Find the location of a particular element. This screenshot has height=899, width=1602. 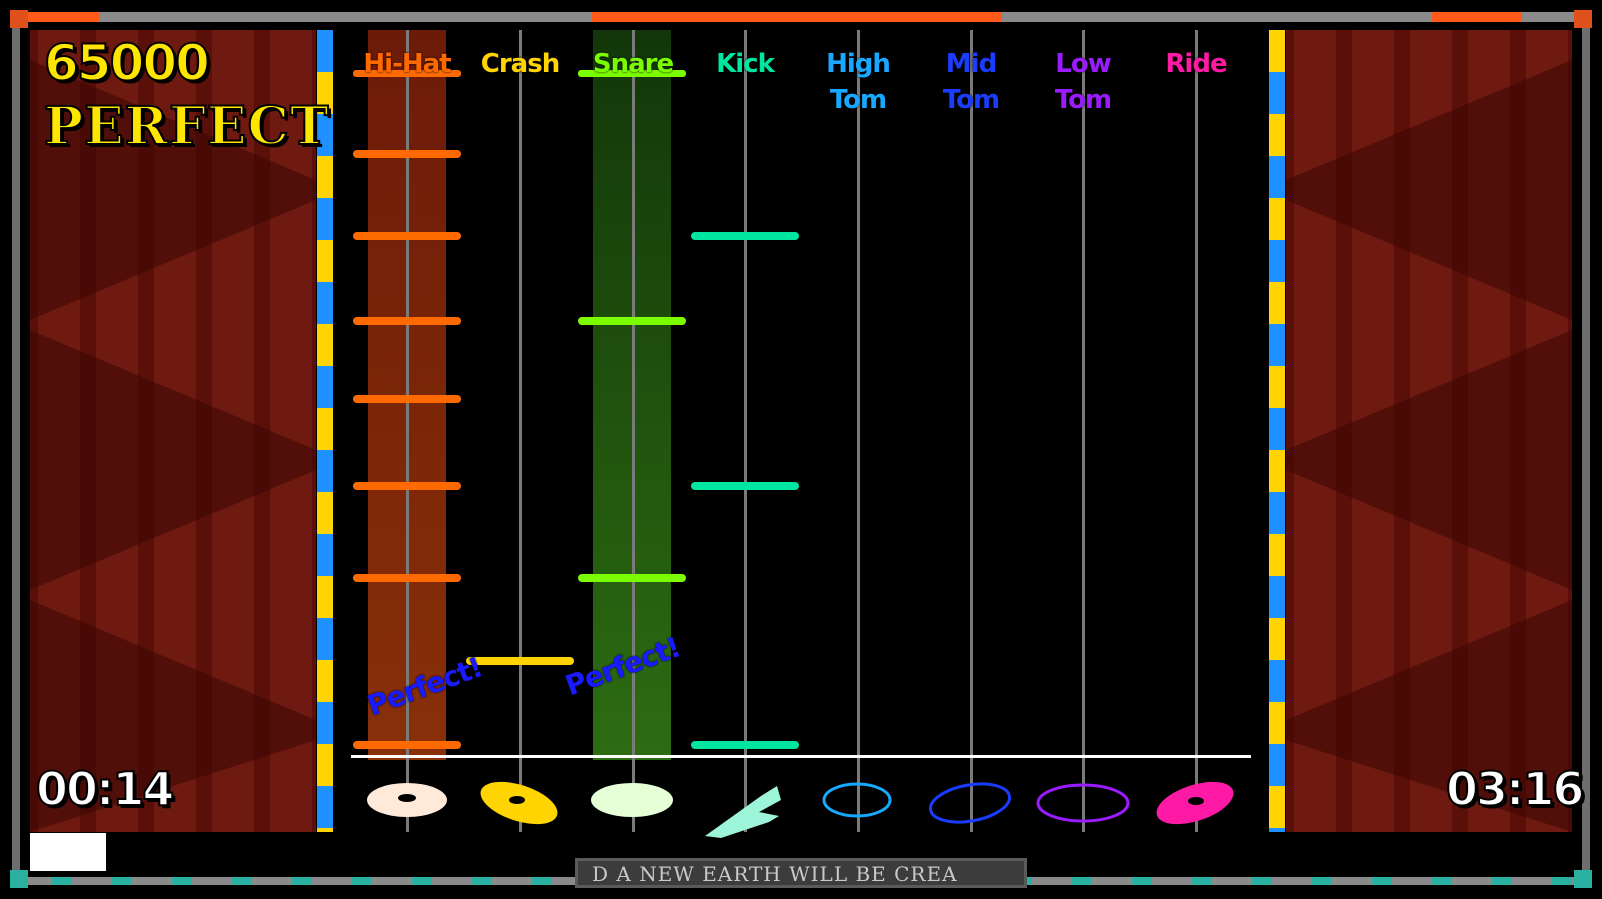

hihat-cymbal-icon is located at coordinates (407, 800).